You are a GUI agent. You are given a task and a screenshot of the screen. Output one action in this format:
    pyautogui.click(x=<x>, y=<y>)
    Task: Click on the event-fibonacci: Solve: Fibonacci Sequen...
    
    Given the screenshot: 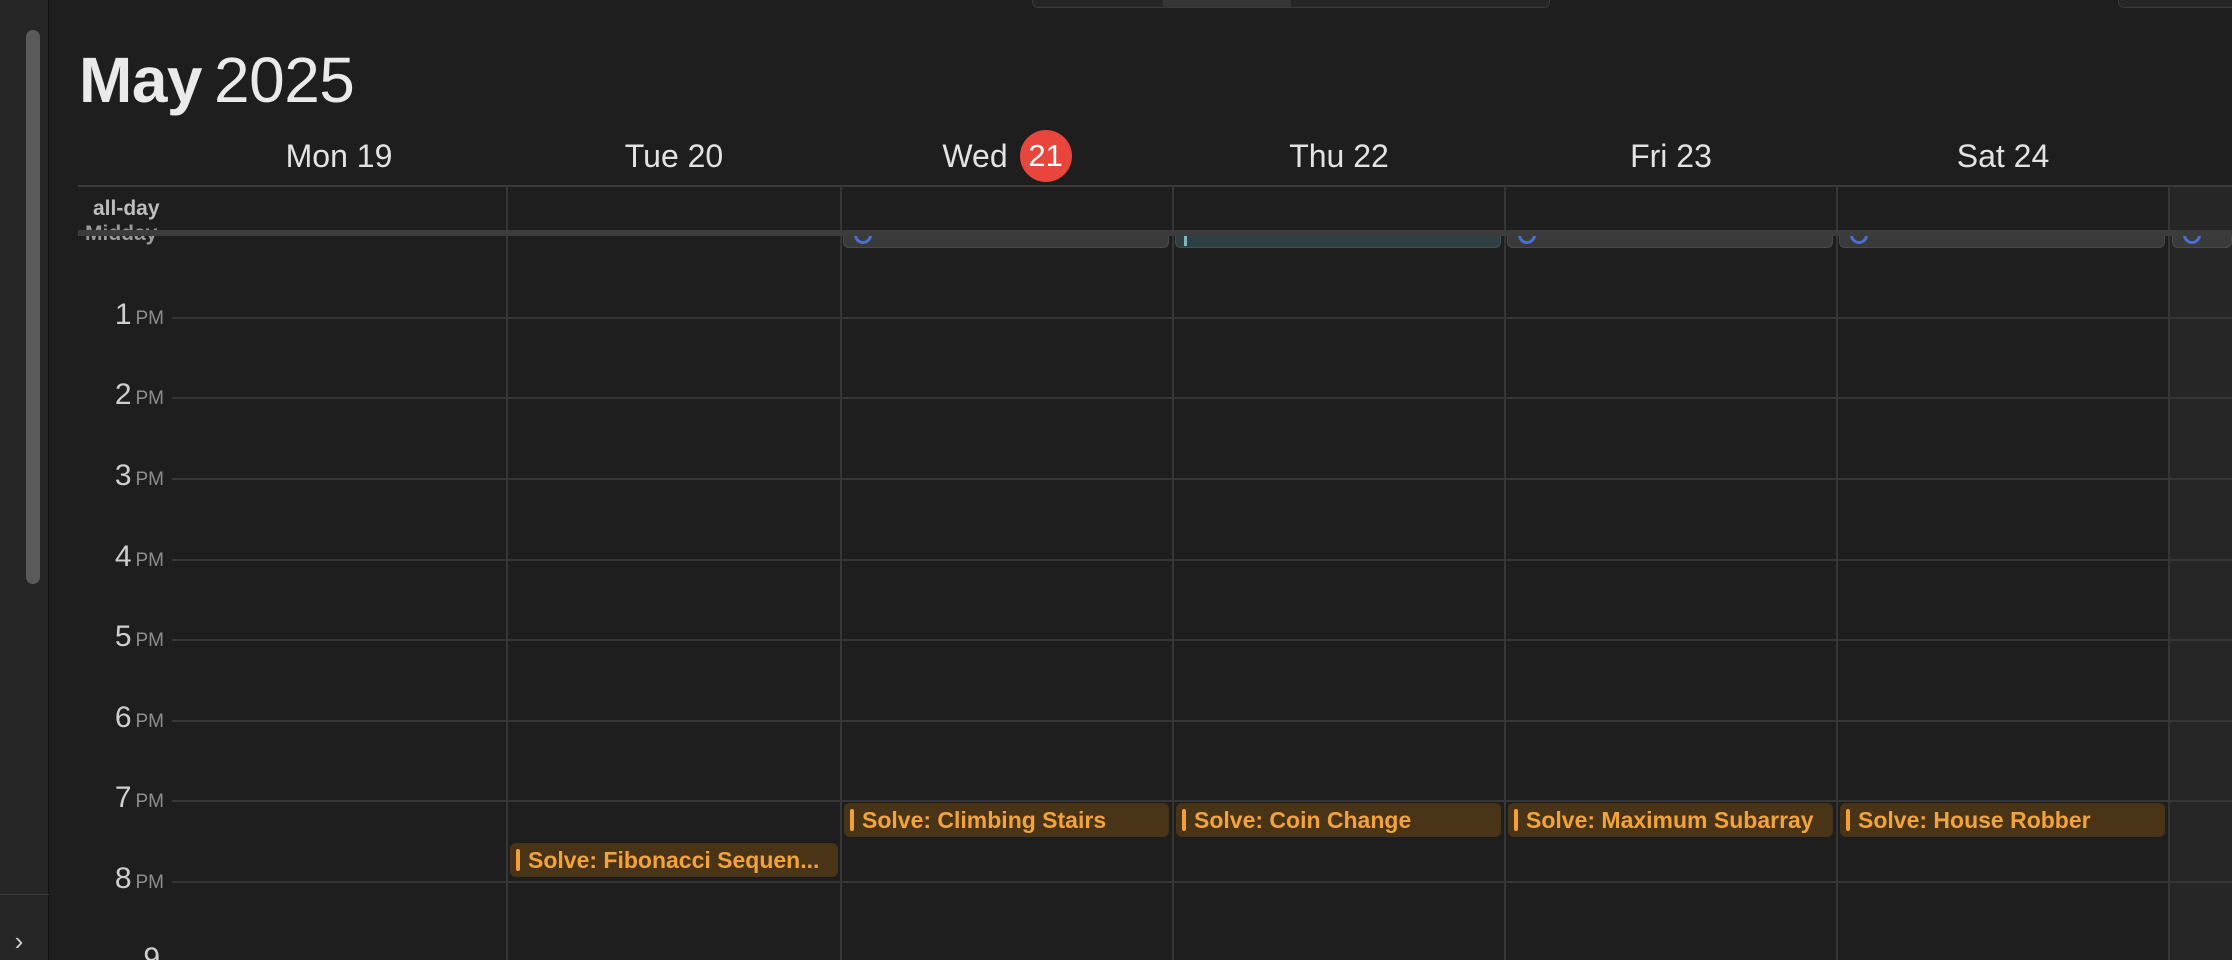 What is the action you would take?
    pyautogui.click(x=674, y=860)
    